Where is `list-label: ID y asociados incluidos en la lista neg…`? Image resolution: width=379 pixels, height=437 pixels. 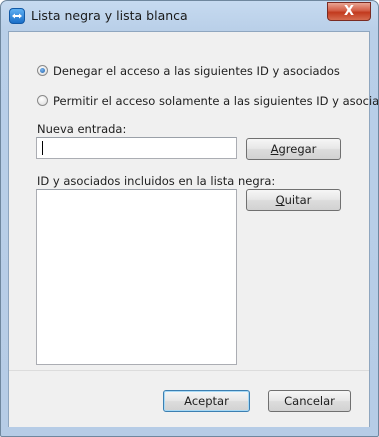
list-label: ID y asociados incluidos en la lista neg… is located at coordinates (156, 181).